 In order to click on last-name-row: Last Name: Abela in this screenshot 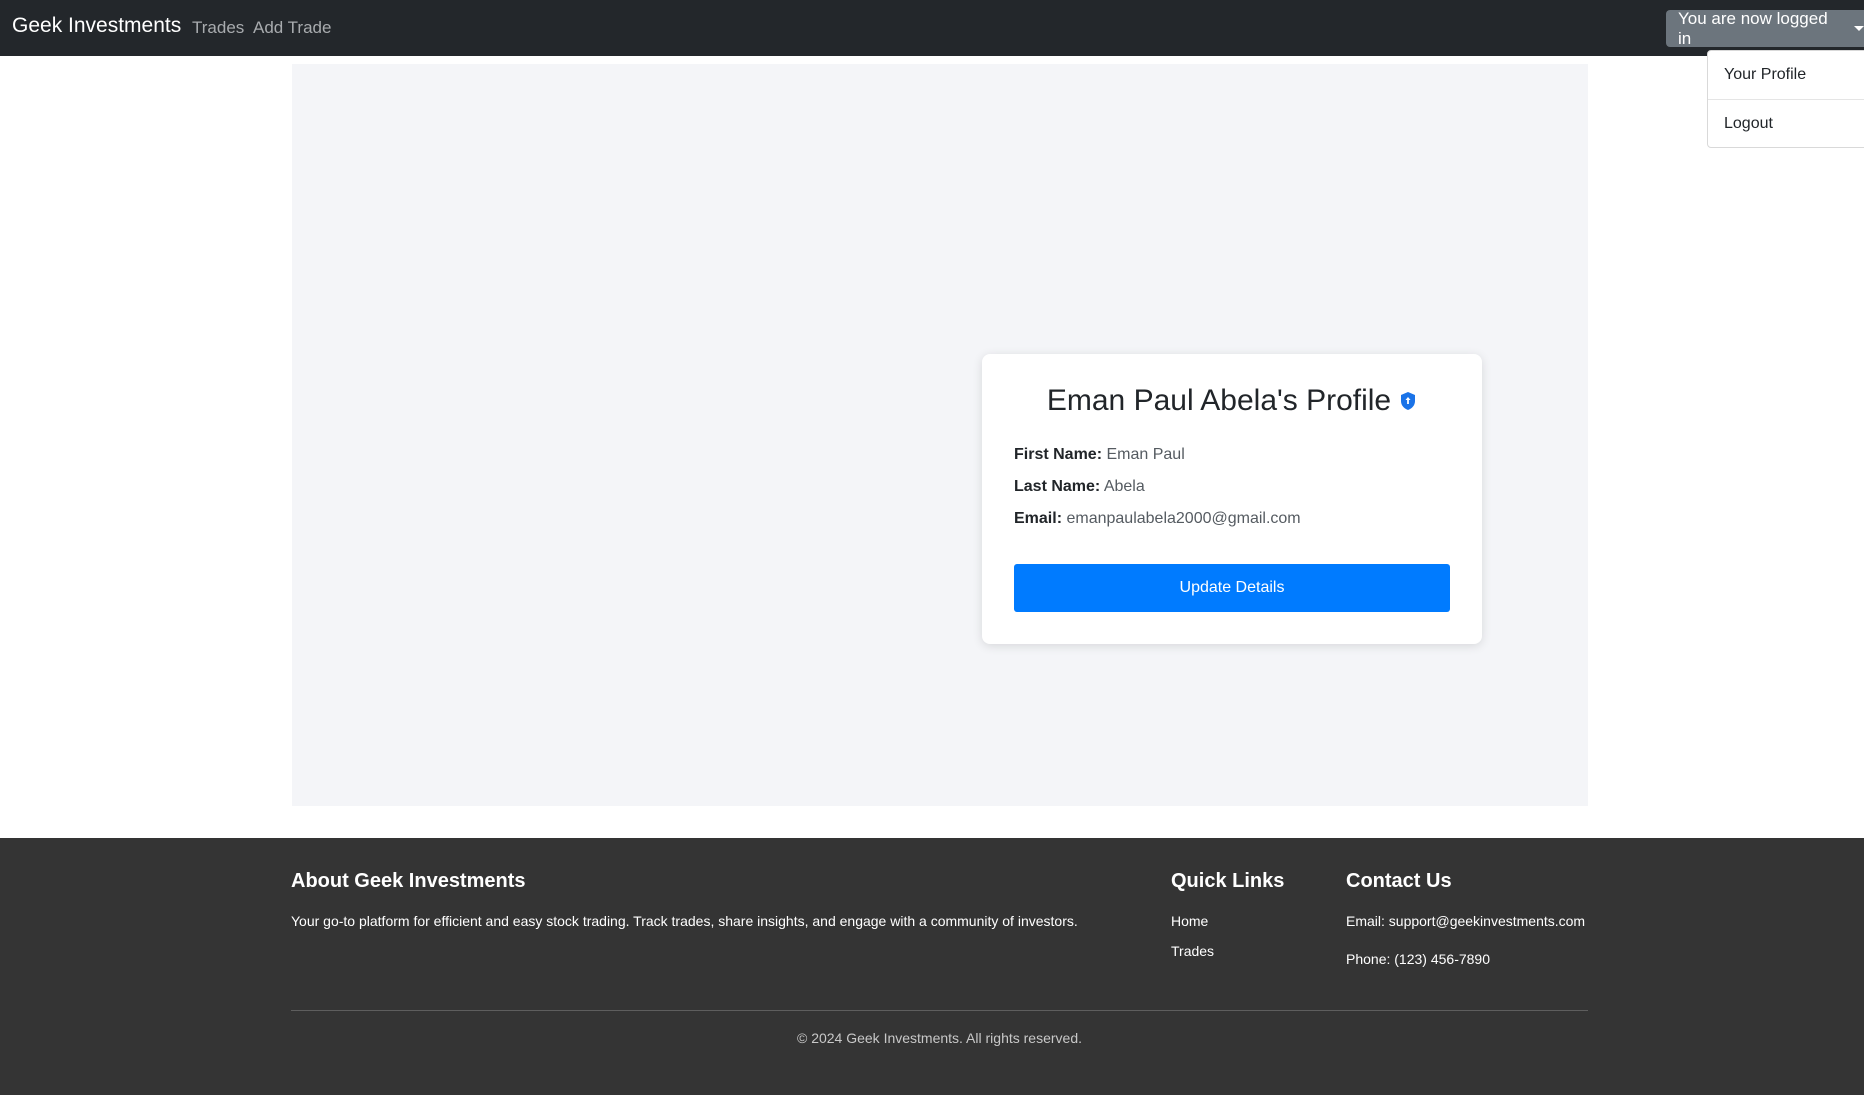, I will do `click(1079, 487)`.